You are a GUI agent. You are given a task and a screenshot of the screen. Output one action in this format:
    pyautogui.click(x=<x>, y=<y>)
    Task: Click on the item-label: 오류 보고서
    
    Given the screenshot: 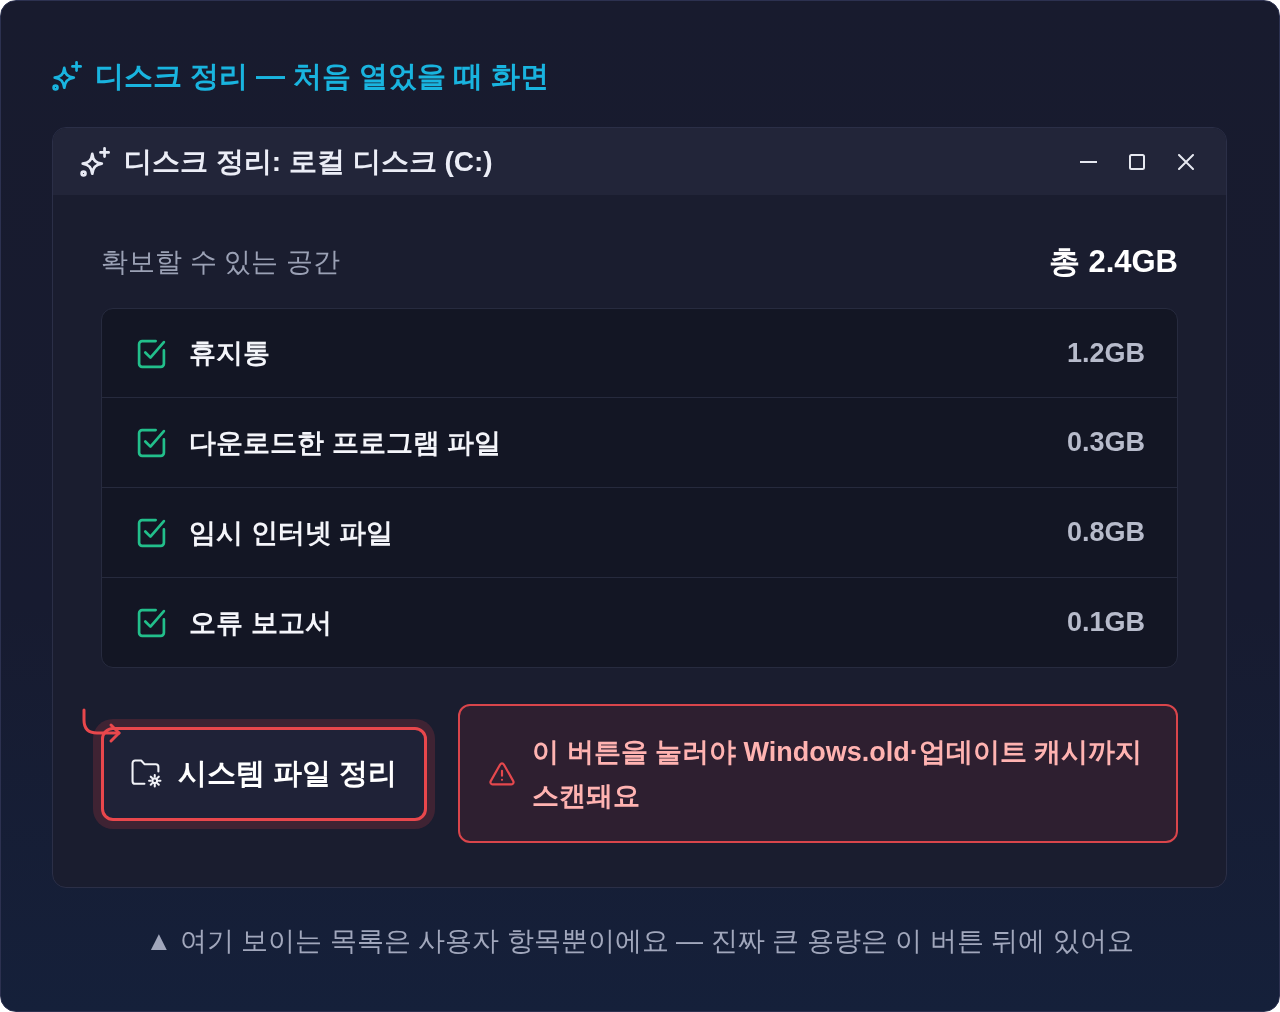 What is the action you would take?
    pyautogui.click(x=260, y=623)
    